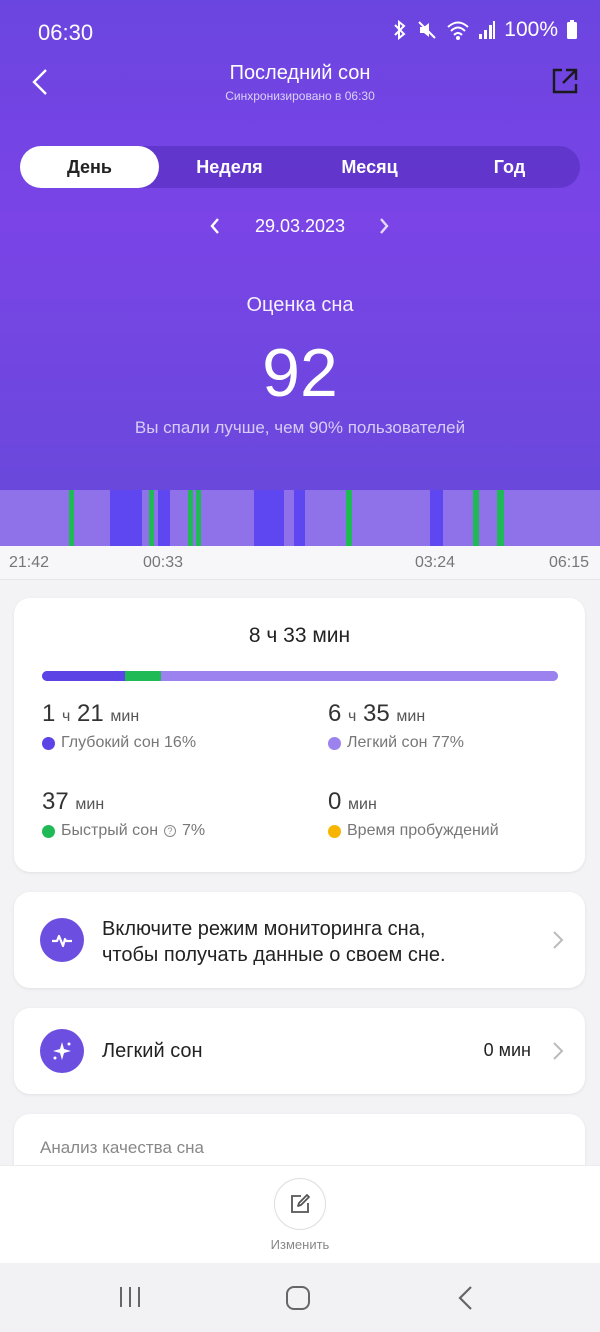  I want to click on rem-minutes-unit: мин, so click(90, 804).